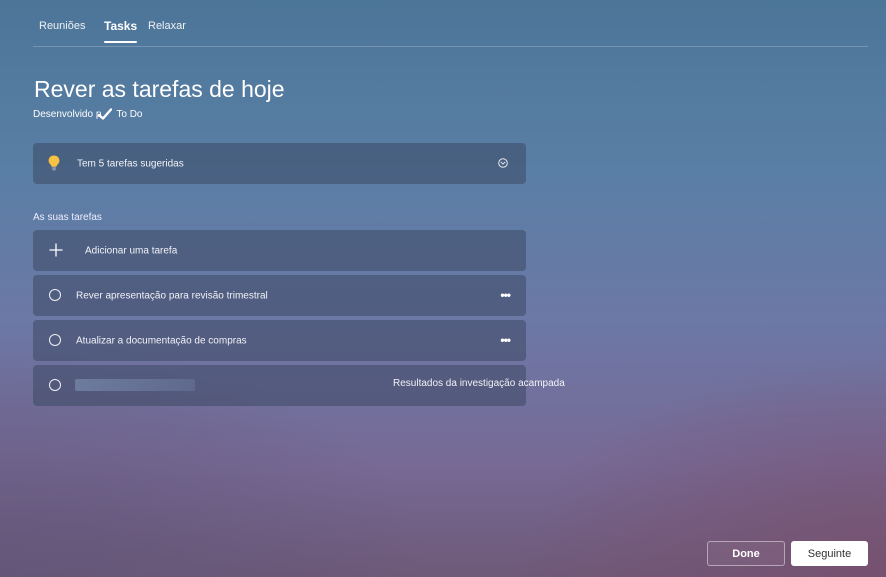 The image size is (886, 577). I want to click on task-title-placeholder, so click(135, 385).